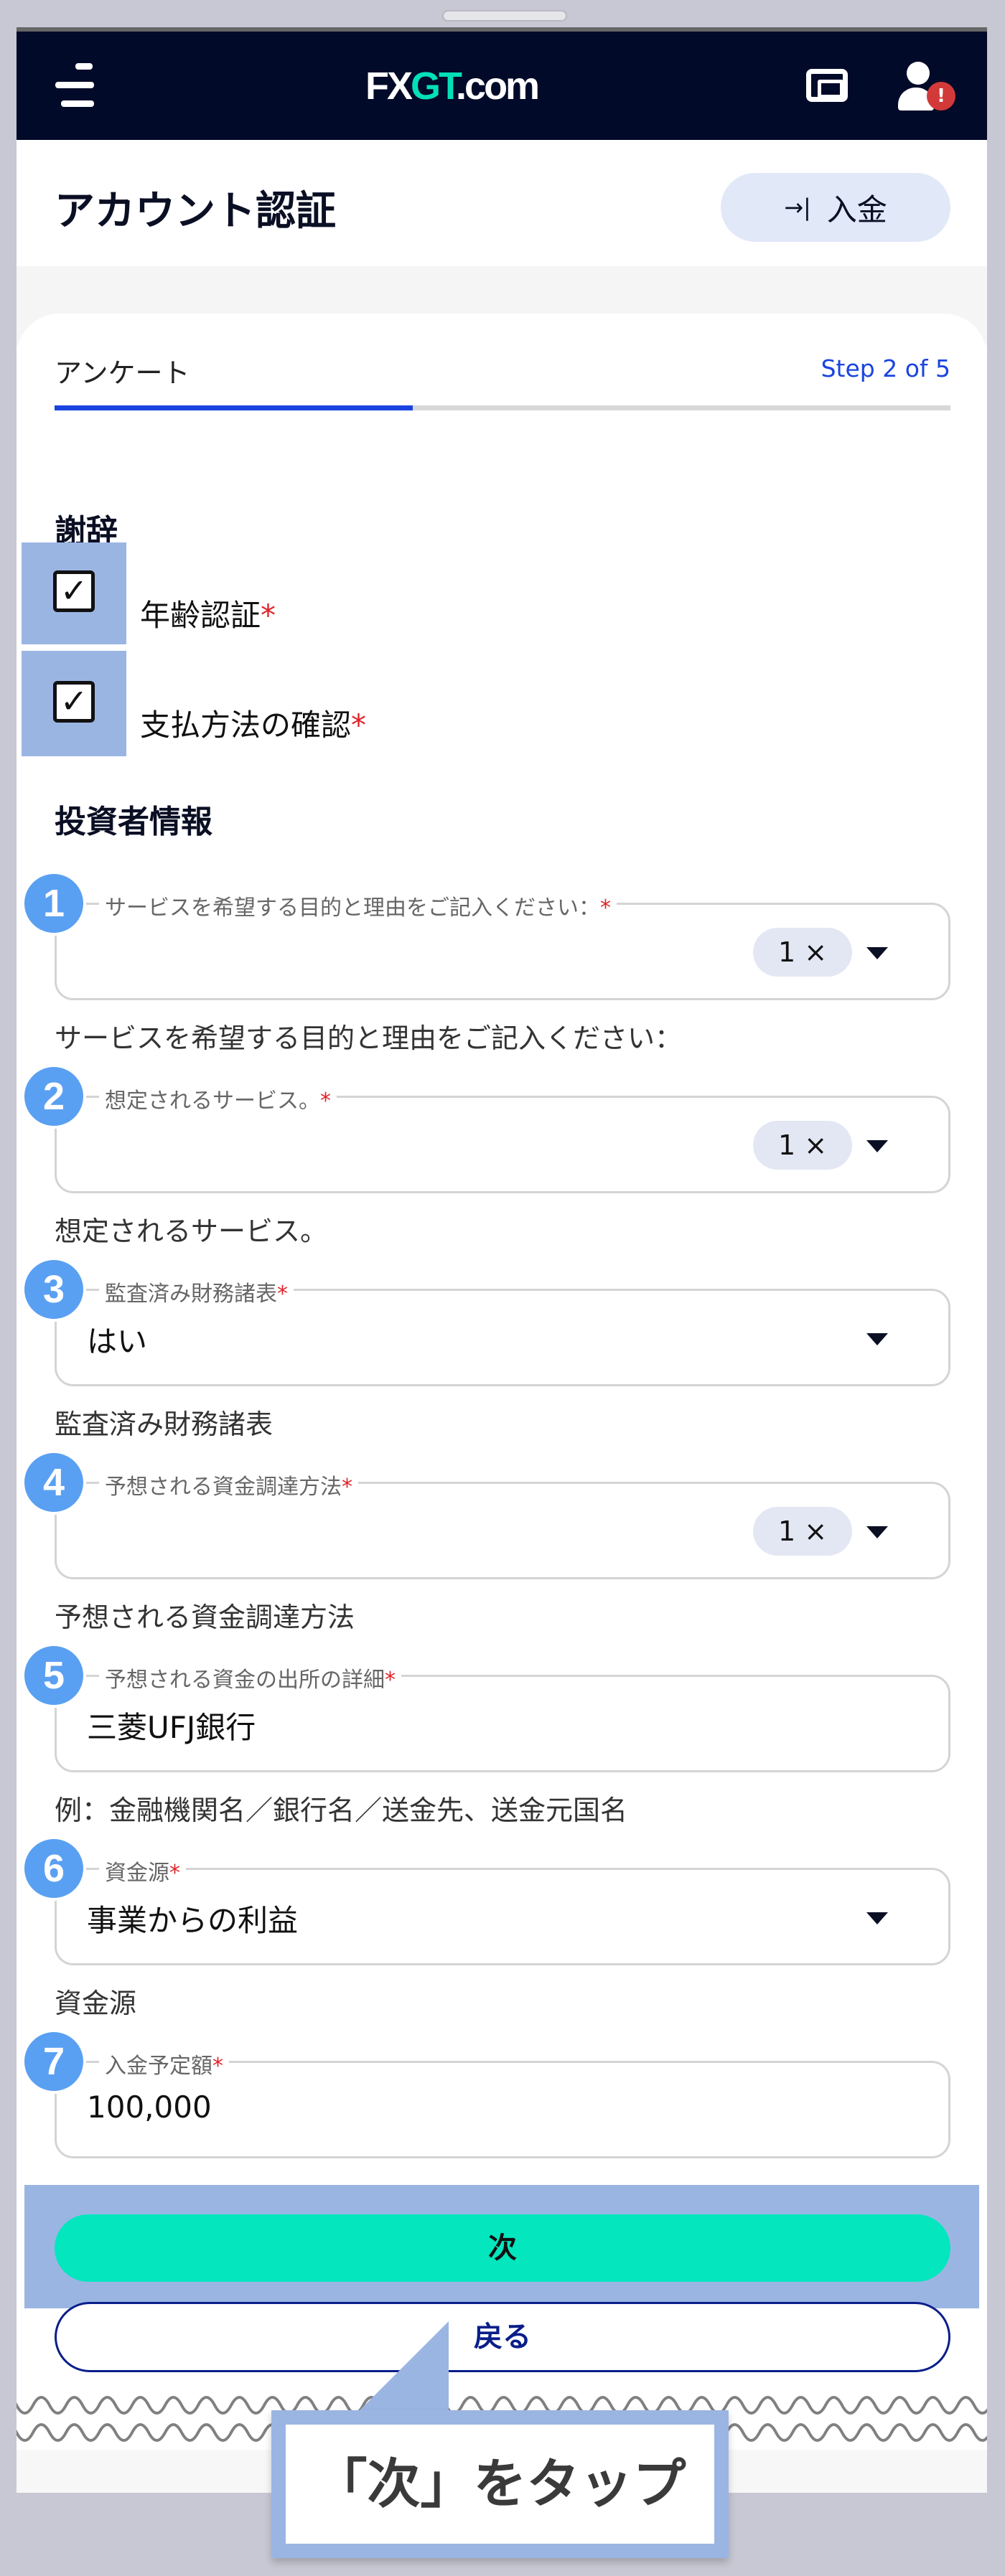 The width and height of the screenshot is (1005, 2576). What do you see at coordinates (76, 85) in the screenshot?
I see `menu-icon` at bounding box center [76, 85].